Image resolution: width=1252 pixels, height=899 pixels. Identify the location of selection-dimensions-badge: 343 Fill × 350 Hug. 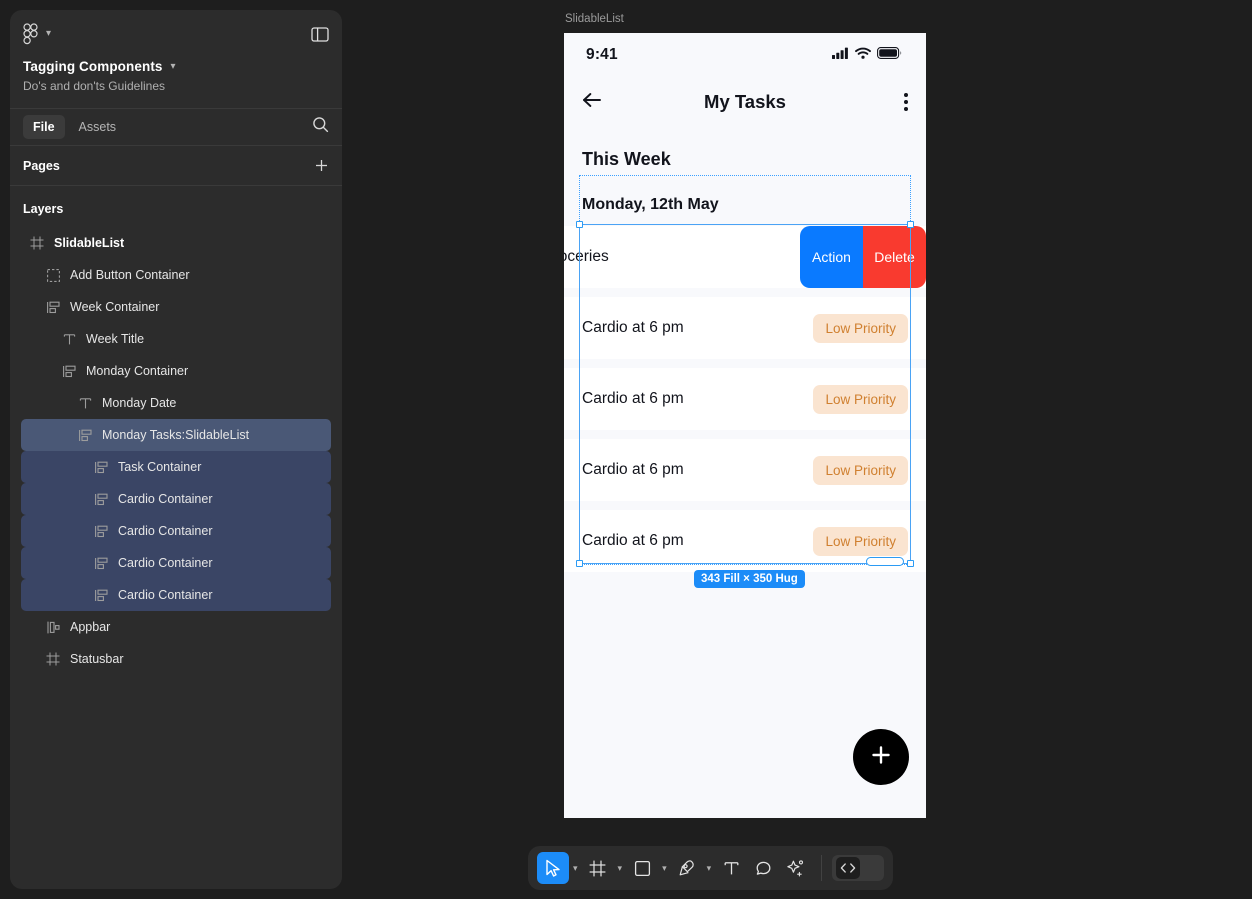
(749, 579).